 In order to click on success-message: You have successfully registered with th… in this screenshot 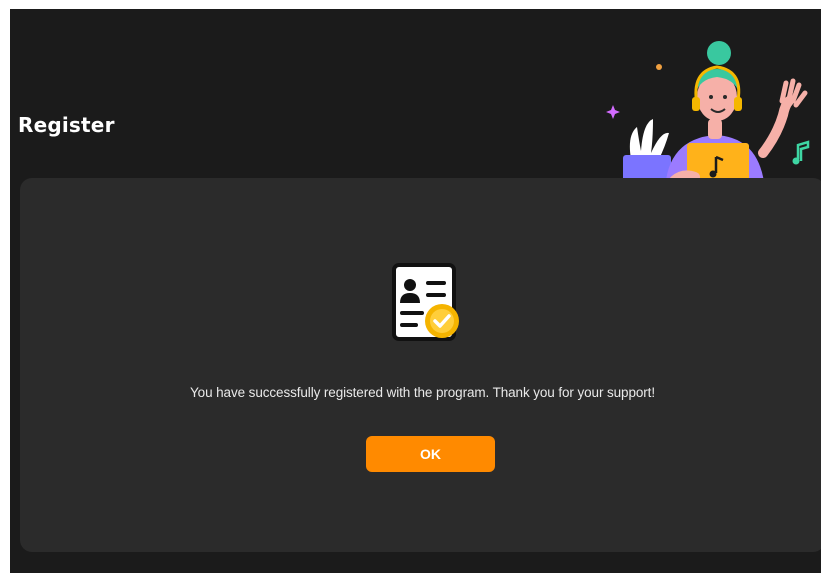, I will do `click(422, 392)`.